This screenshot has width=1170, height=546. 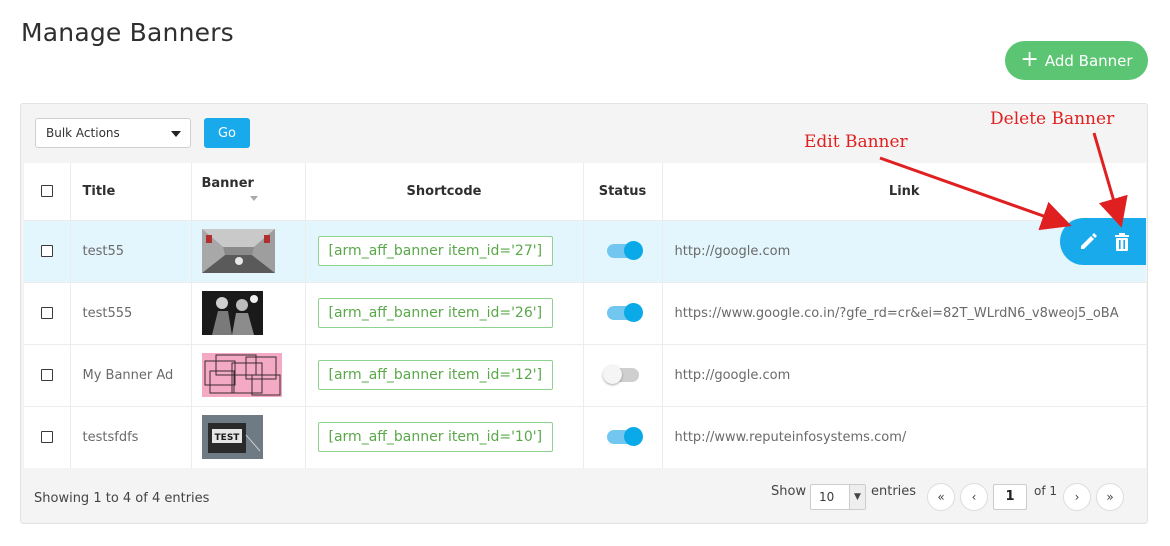 What do you see at coordinates (1110, 180) in the screenshot?
I see `delete-arrow` at bounding box center [1110, 180].